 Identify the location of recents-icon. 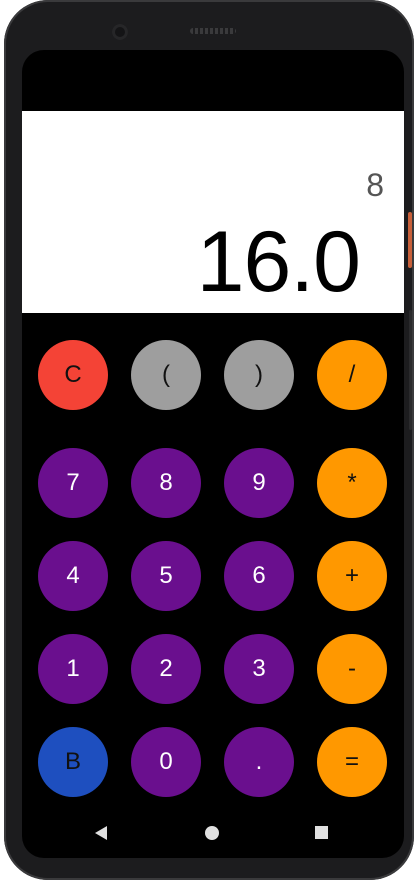
(321, 832).